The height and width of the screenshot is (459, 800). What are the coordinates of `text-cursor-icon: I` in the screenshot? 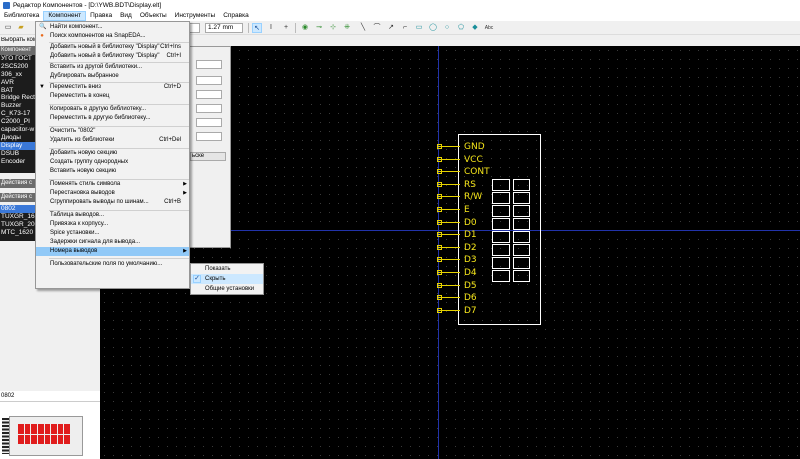 It's located at (271, 28).